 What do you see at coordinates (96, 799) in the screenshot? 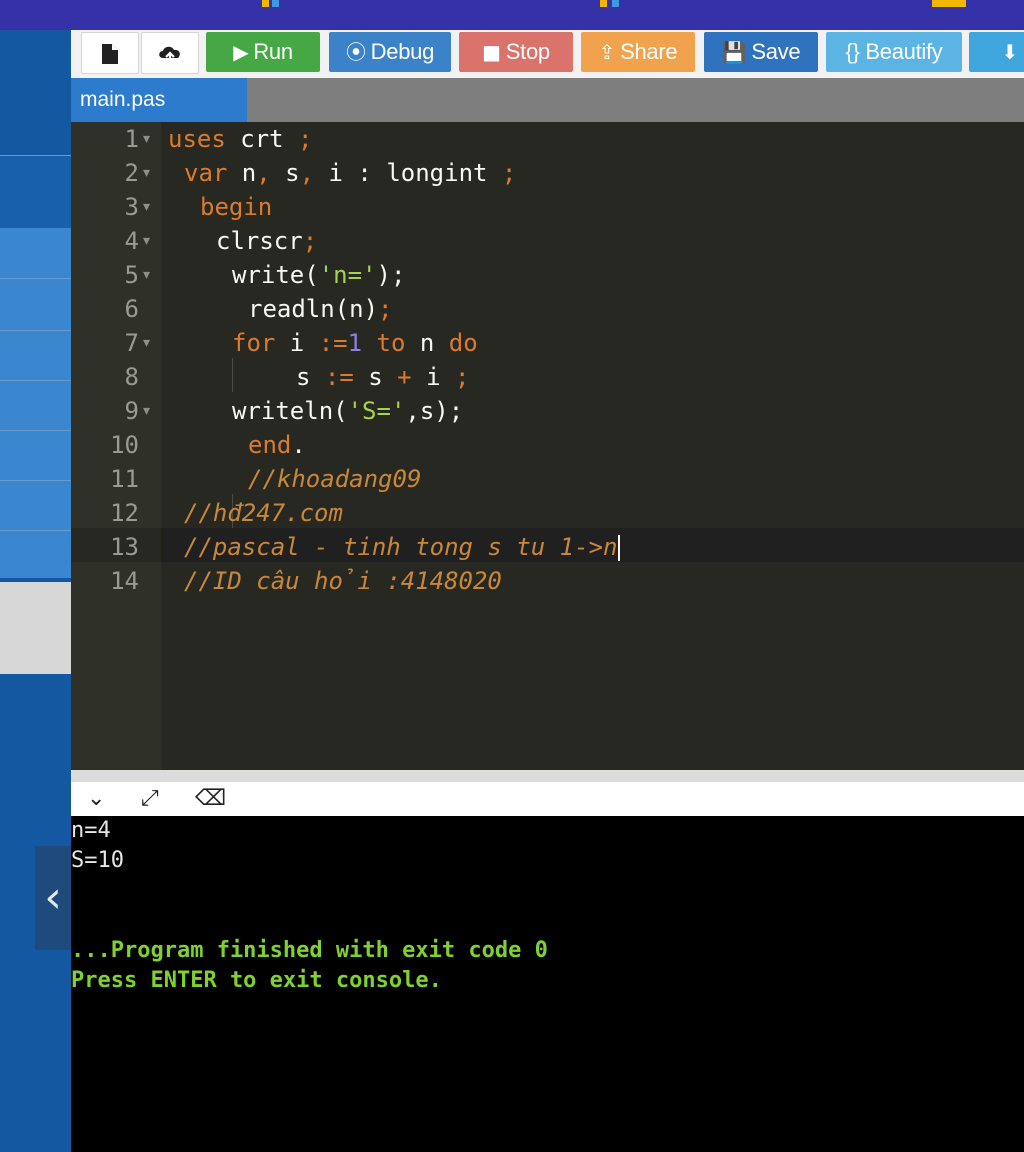
I see `chevron-down-icon: ⌄` at bounding box center [96, 799].